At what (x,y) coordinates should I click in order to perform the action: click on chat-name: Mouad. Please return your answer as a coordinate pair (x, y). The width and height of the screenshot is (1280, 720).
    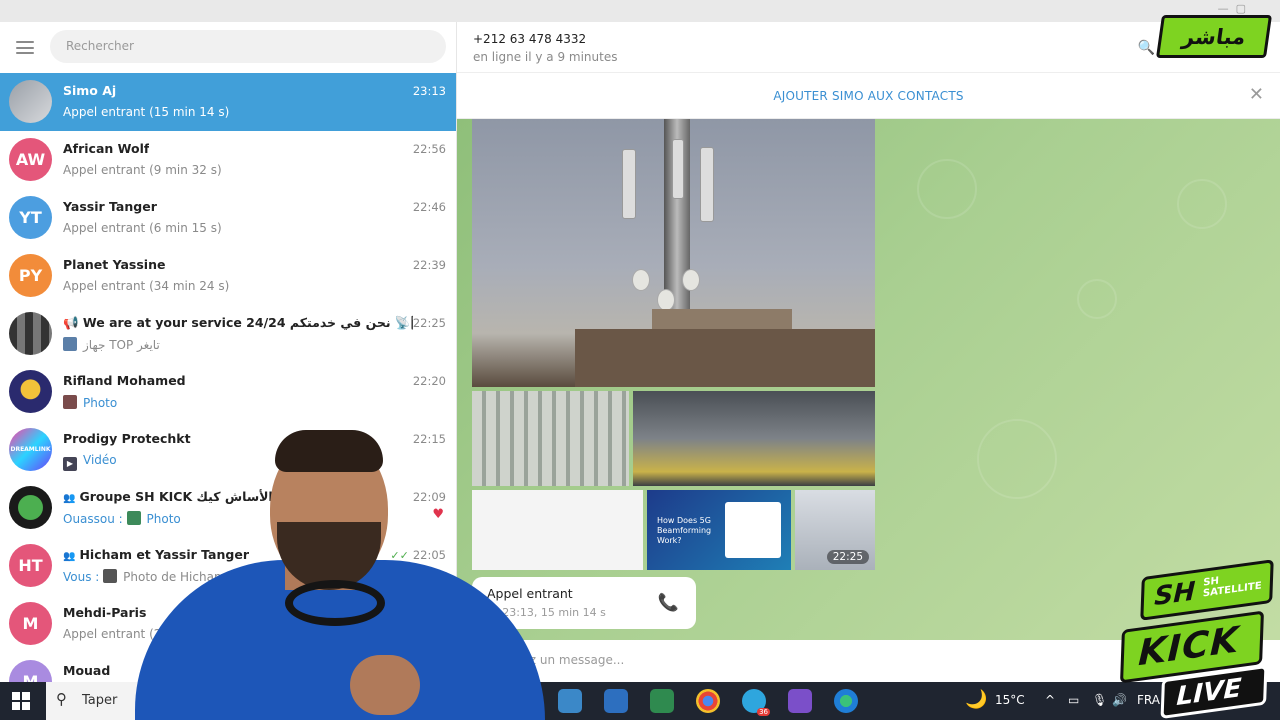
    Looking at the image, I should click on (87, 670).